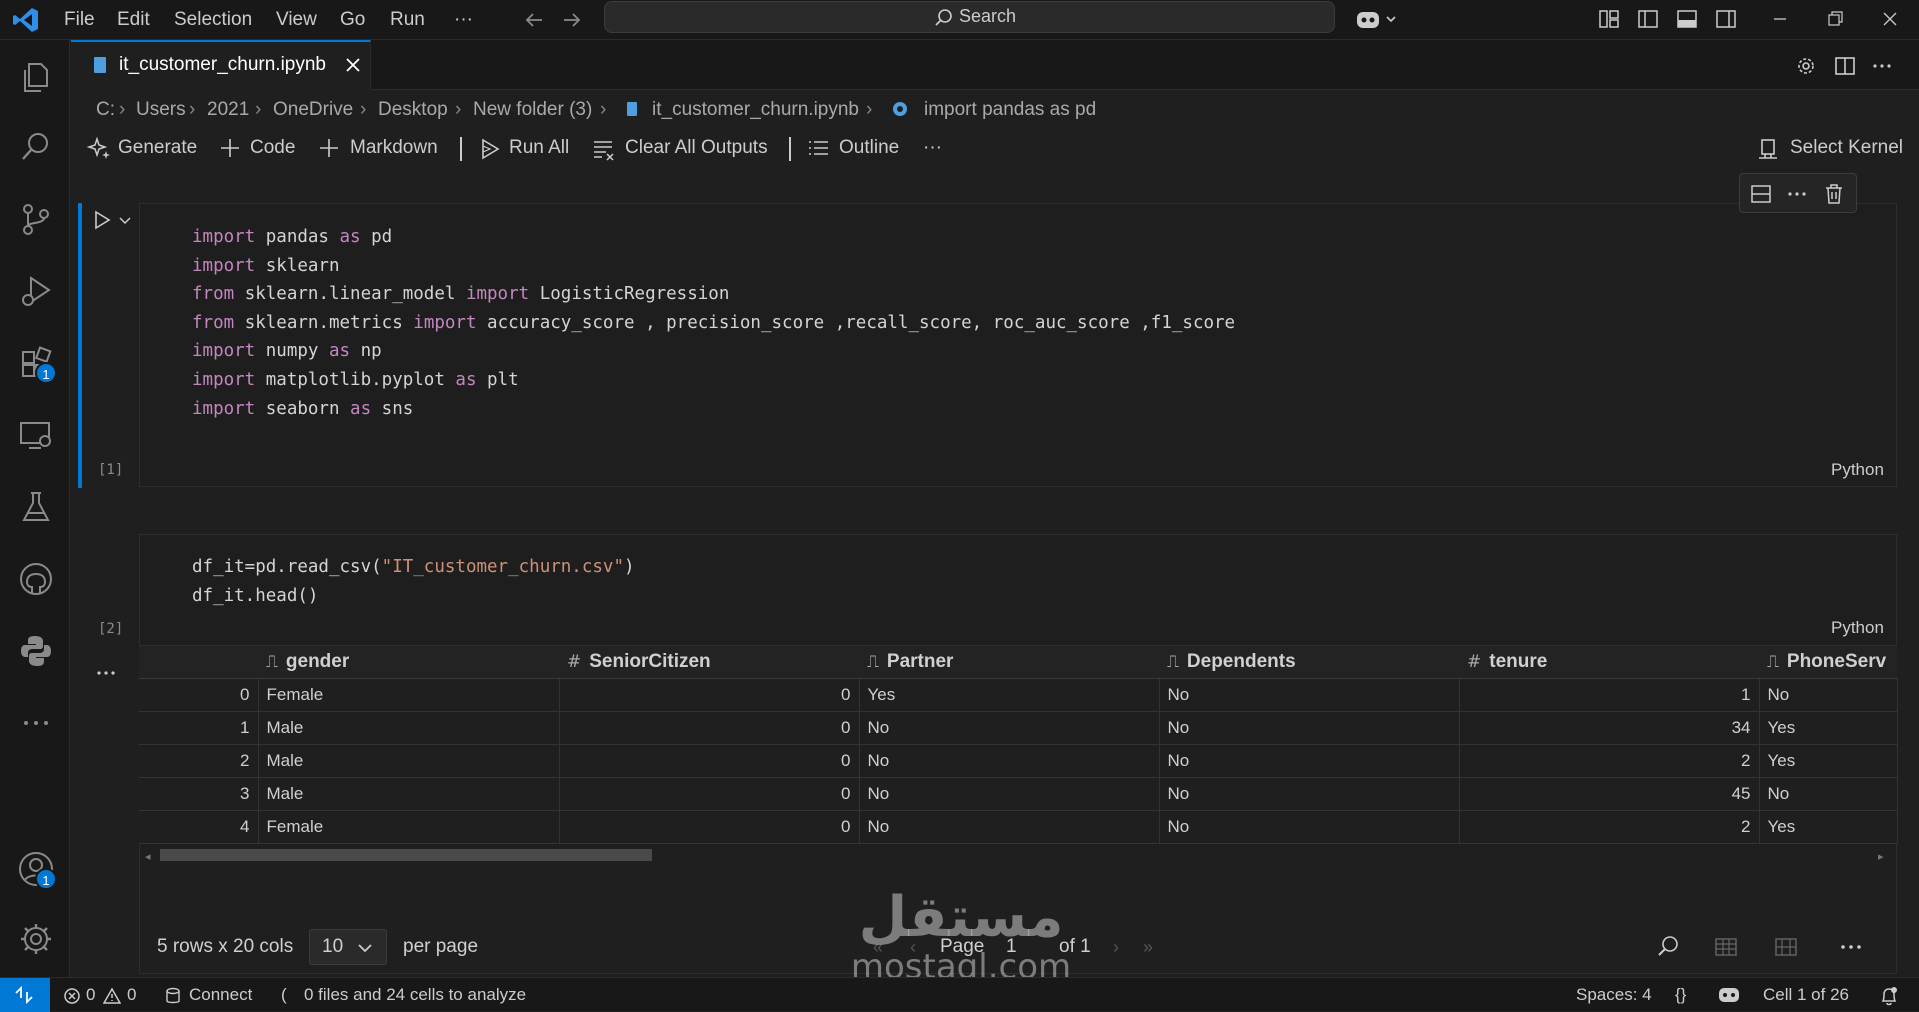 The image size is (1919, 1012). I want to click on toggle-panel-icon, so click(1687, 19).